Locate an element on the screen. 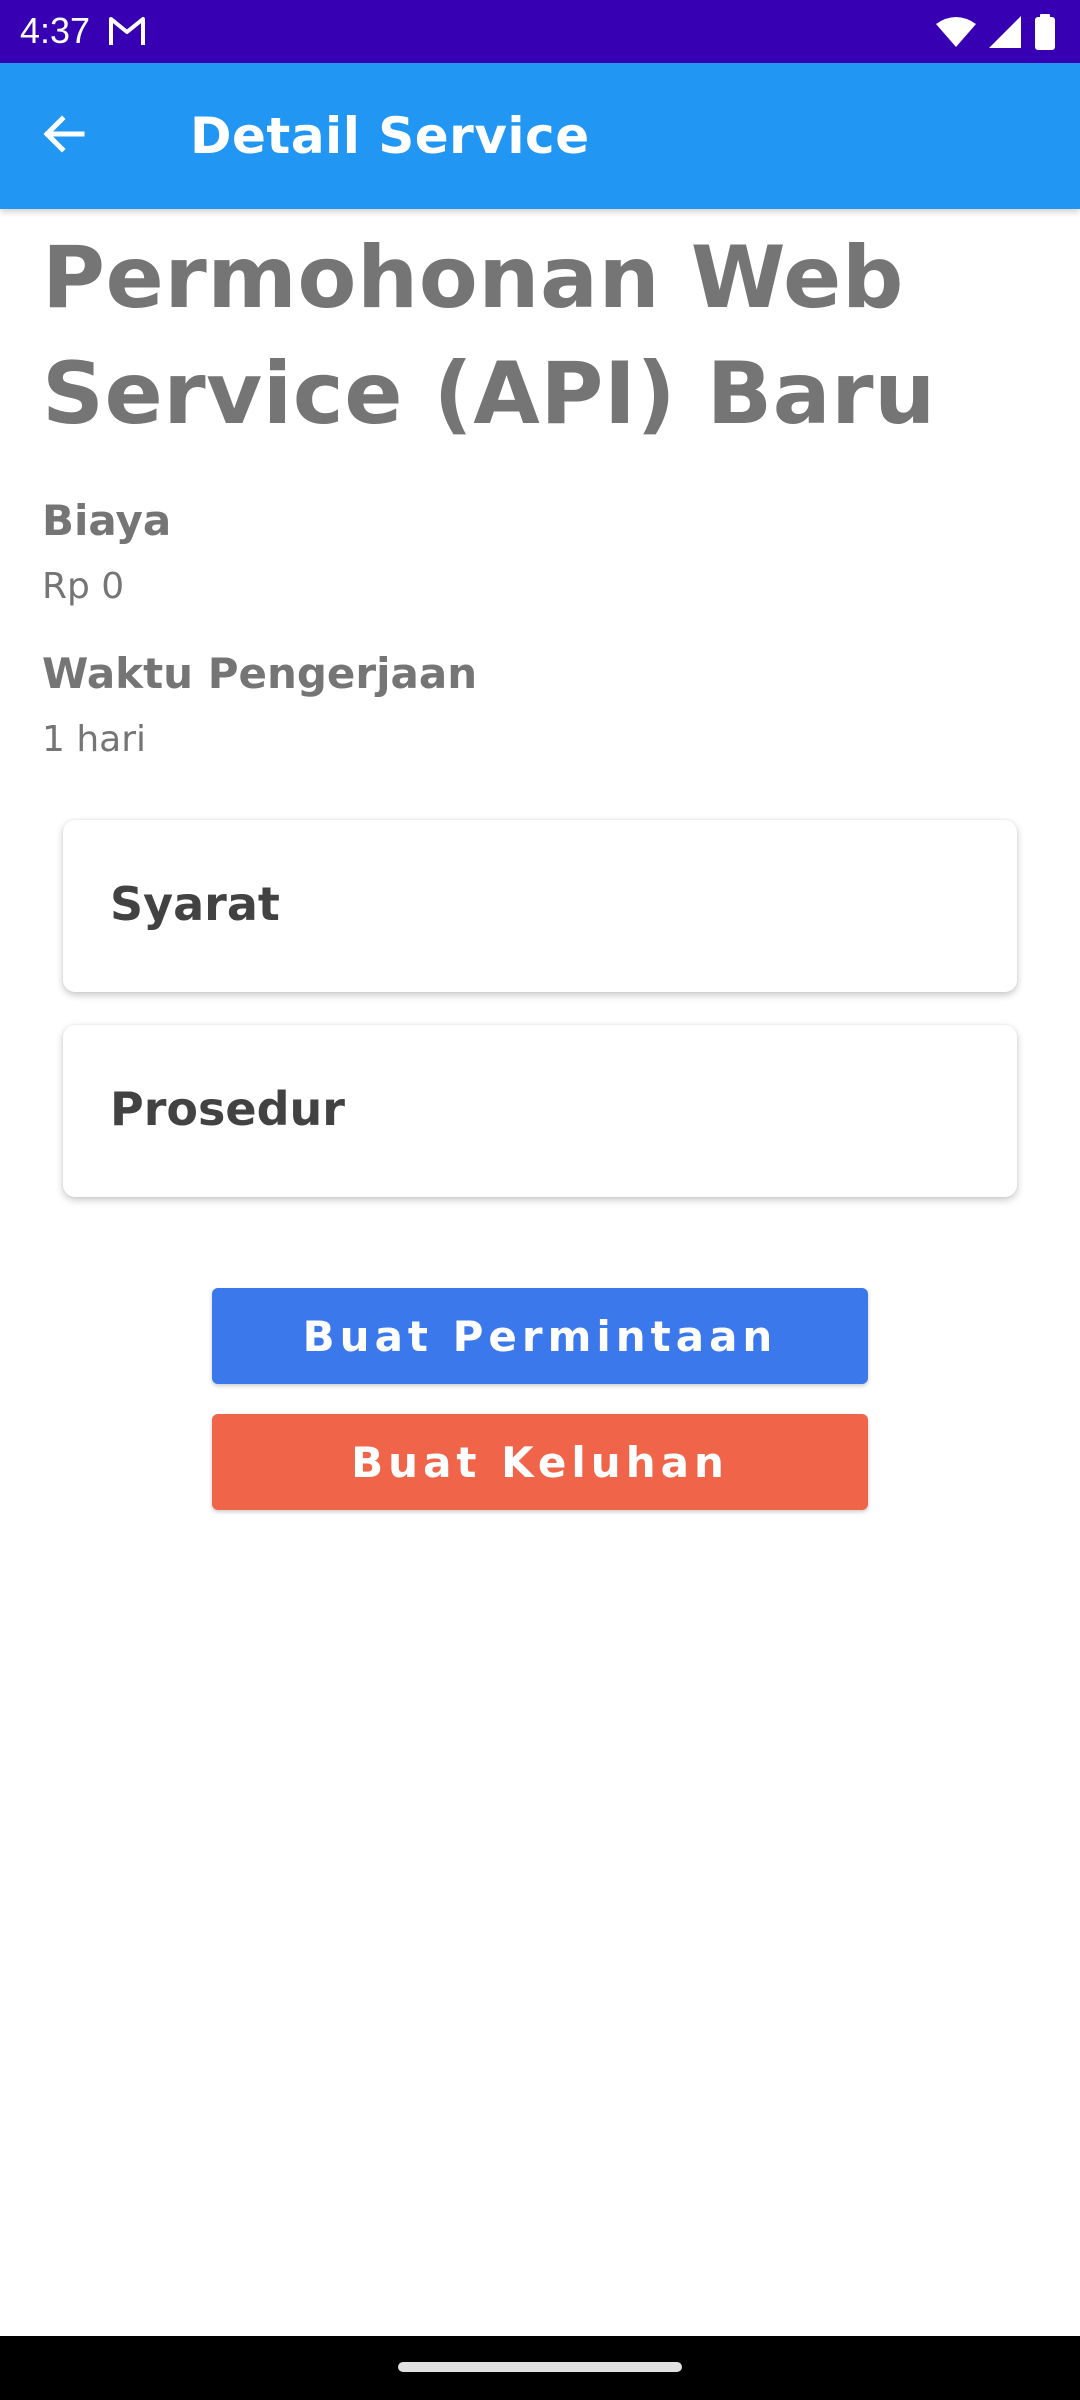  navigation-bar is located at coordinates (540, 2368).